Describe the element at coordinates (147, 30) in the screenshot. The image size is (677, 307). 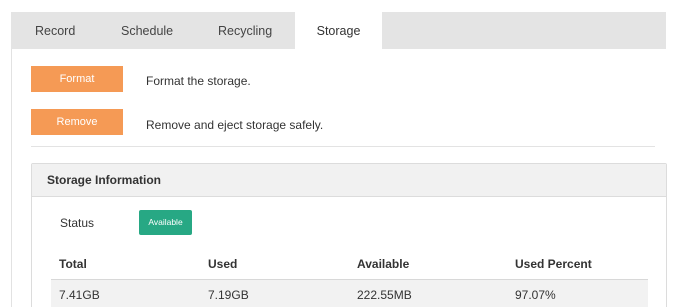
I see `tab-schedule: Schedule` at that location.